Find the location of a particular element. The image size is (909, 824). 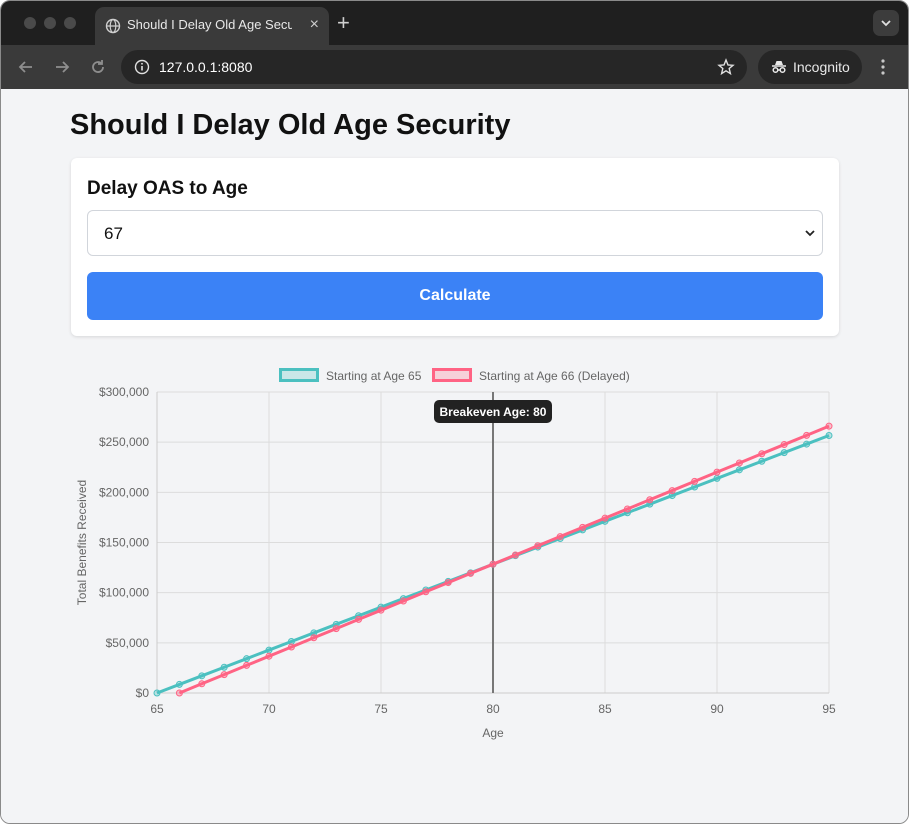

x-tick-label: 95 is located at coordinates (829, 709).